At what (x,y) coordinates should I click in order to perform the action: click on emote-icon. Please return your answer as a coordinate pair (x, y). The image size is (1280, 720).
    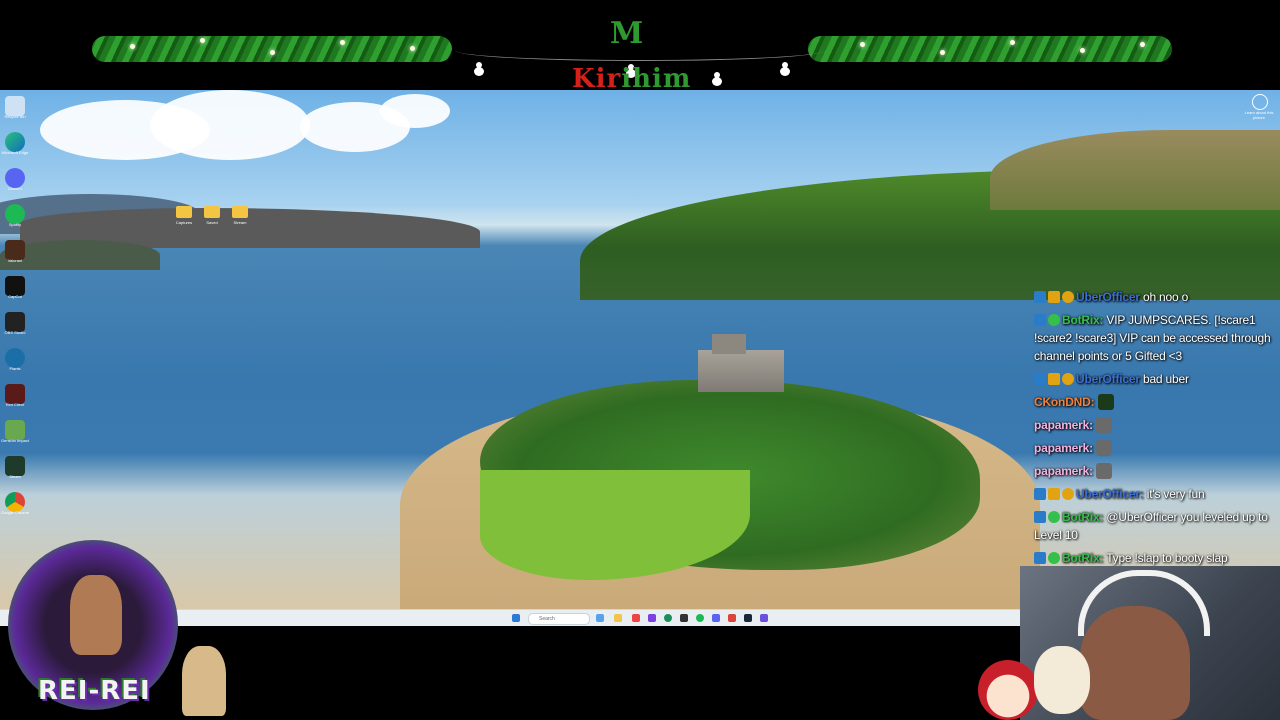
    Looking at the image, I should click on (1104, 471).